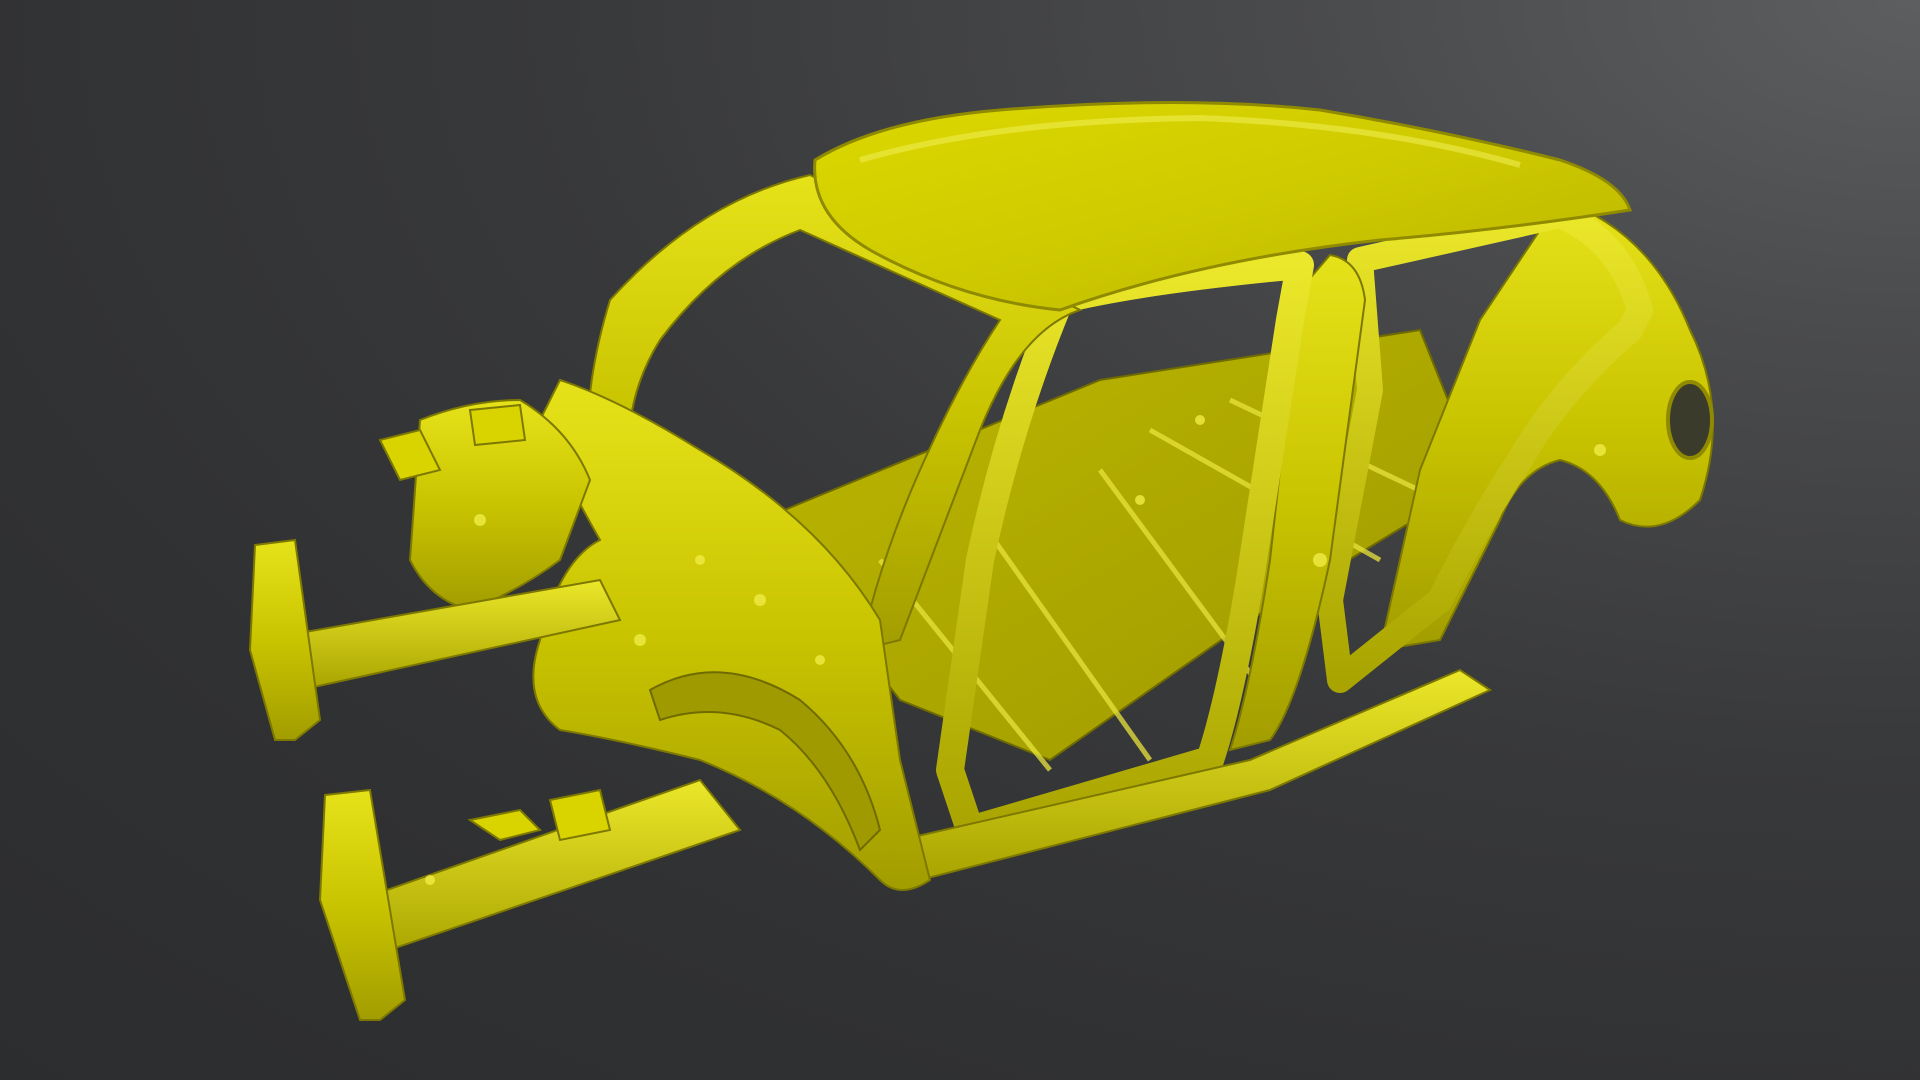  What do you see at coordinates (285, 639) in the screenshot?
I see `bumper-mount-upper` at bounding box center [285, 639].